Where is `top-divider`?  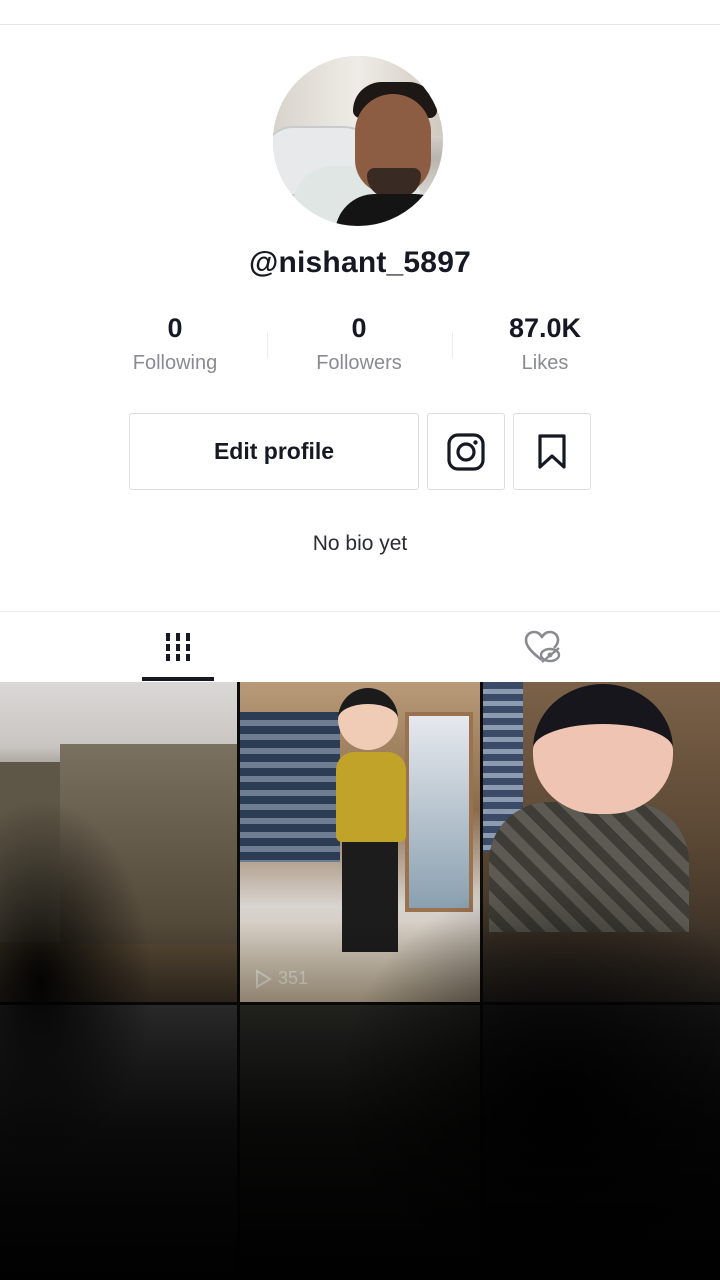 top-divider is located at coordinates (360, 24).